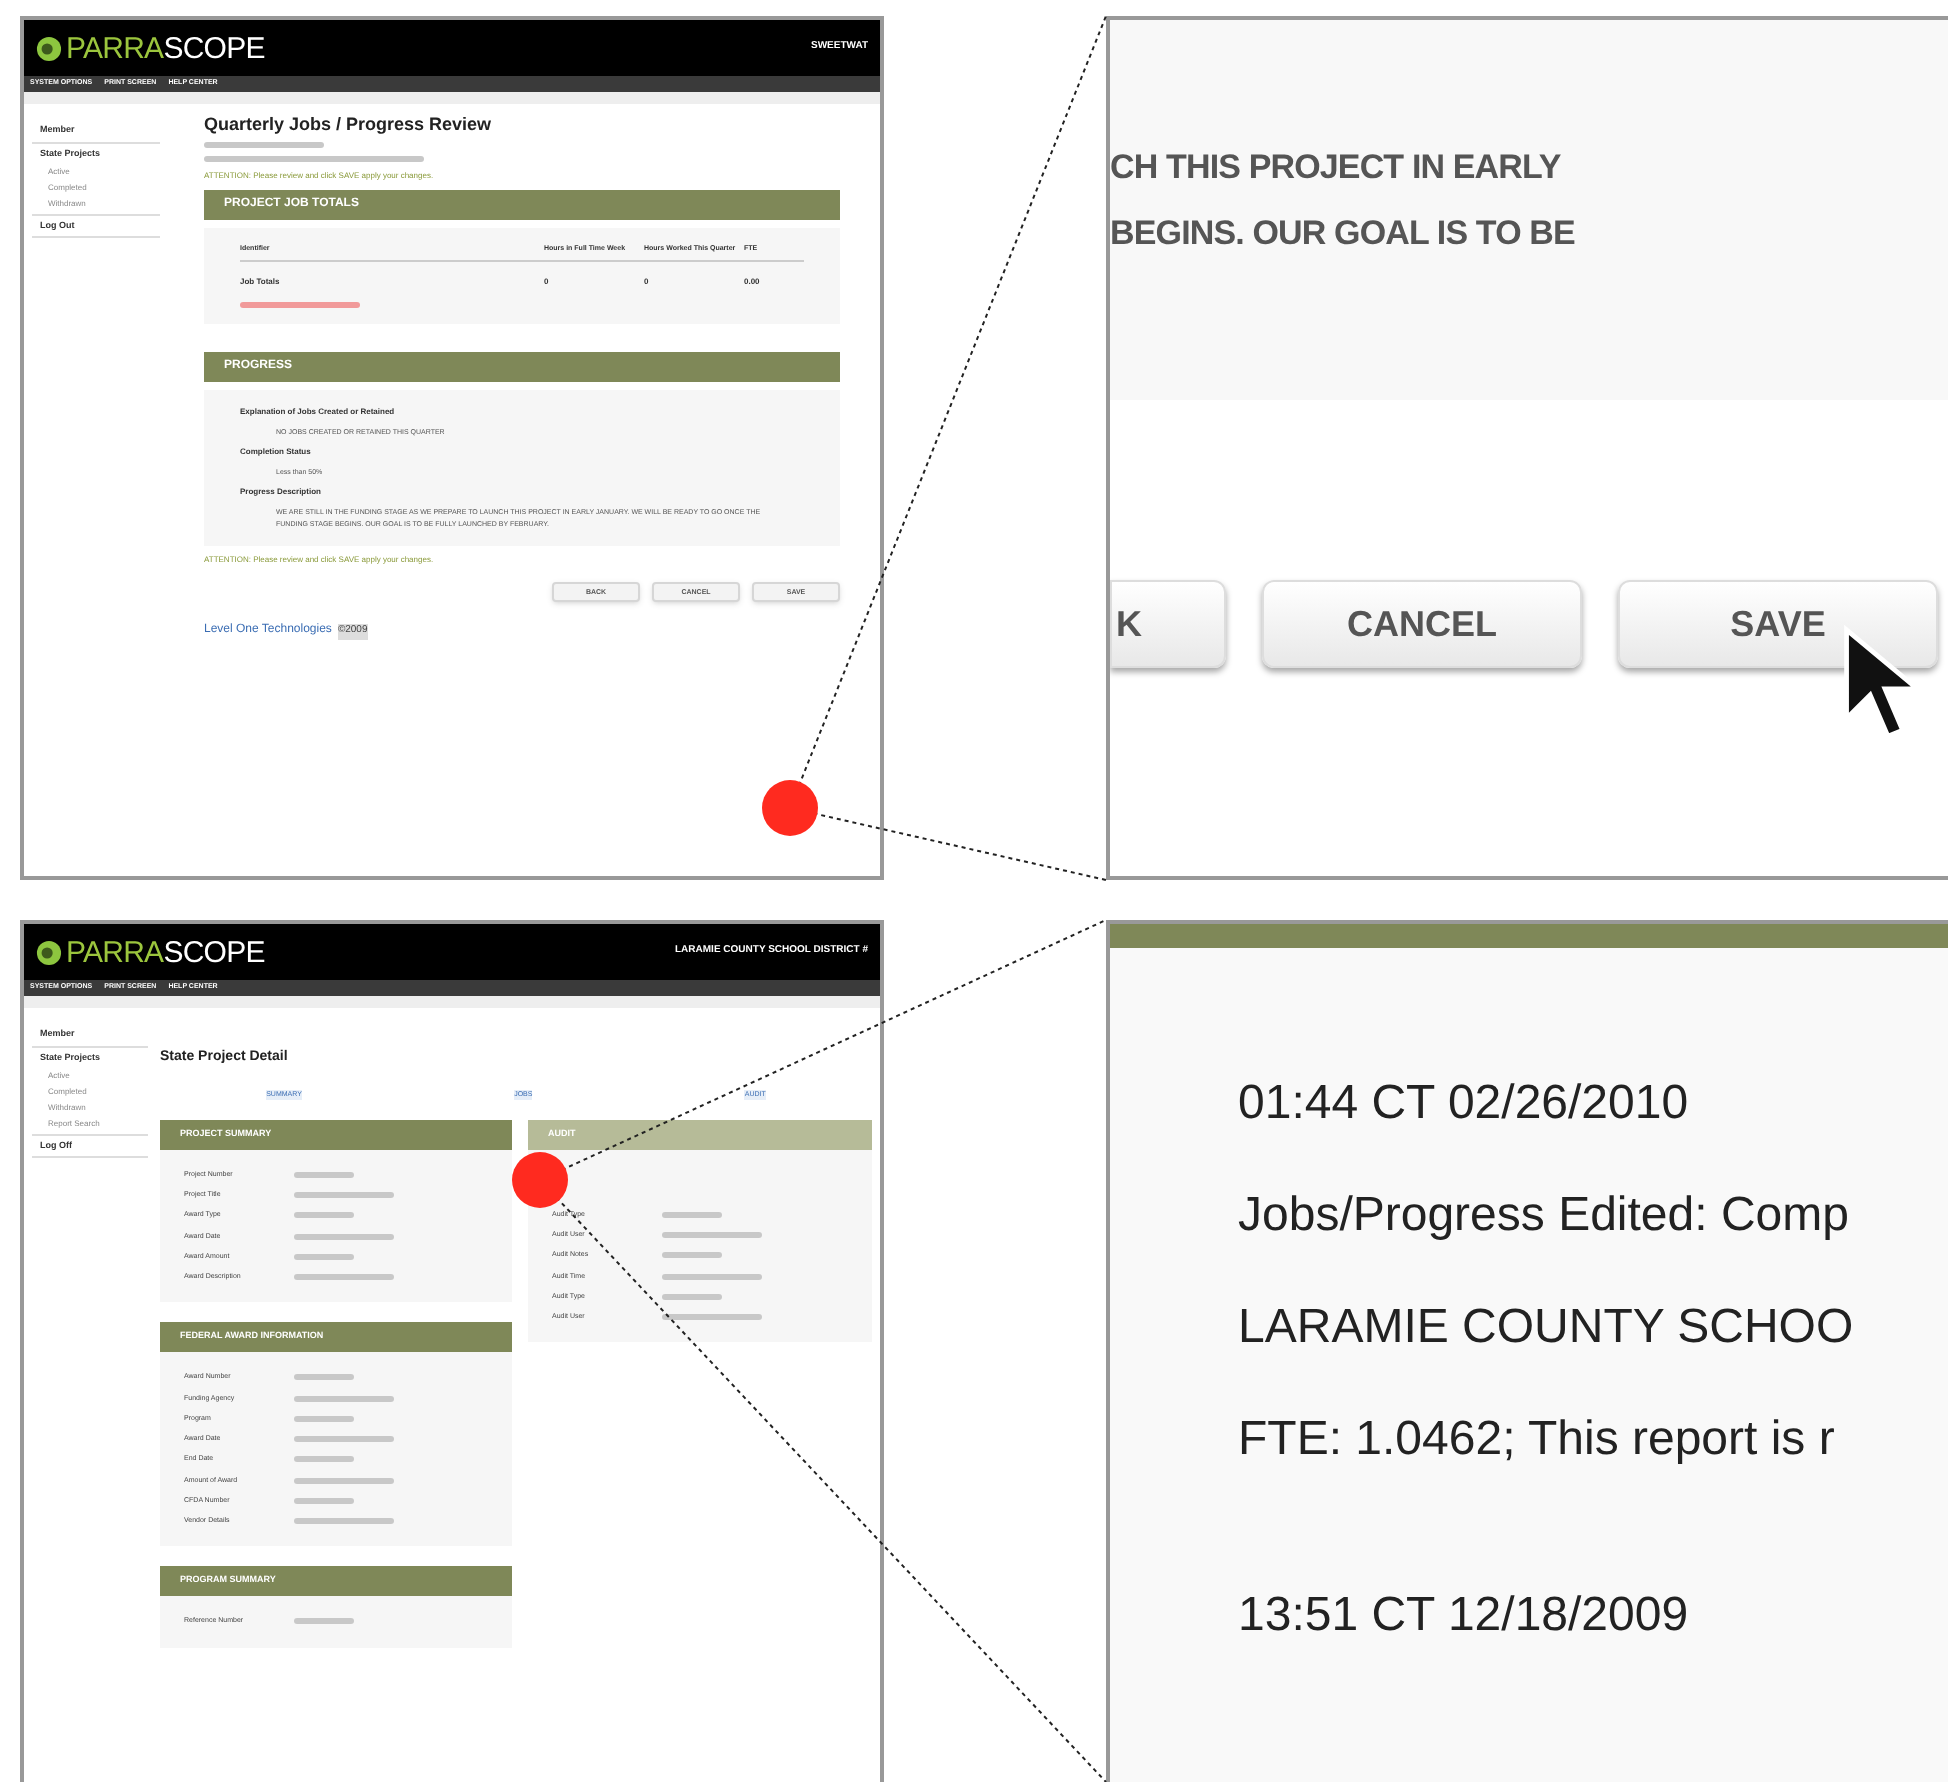 This screenshot has width=1948, height=1782. I want to click on page-title: Quarterly Jobs / Progress Review, so click(349, 125).